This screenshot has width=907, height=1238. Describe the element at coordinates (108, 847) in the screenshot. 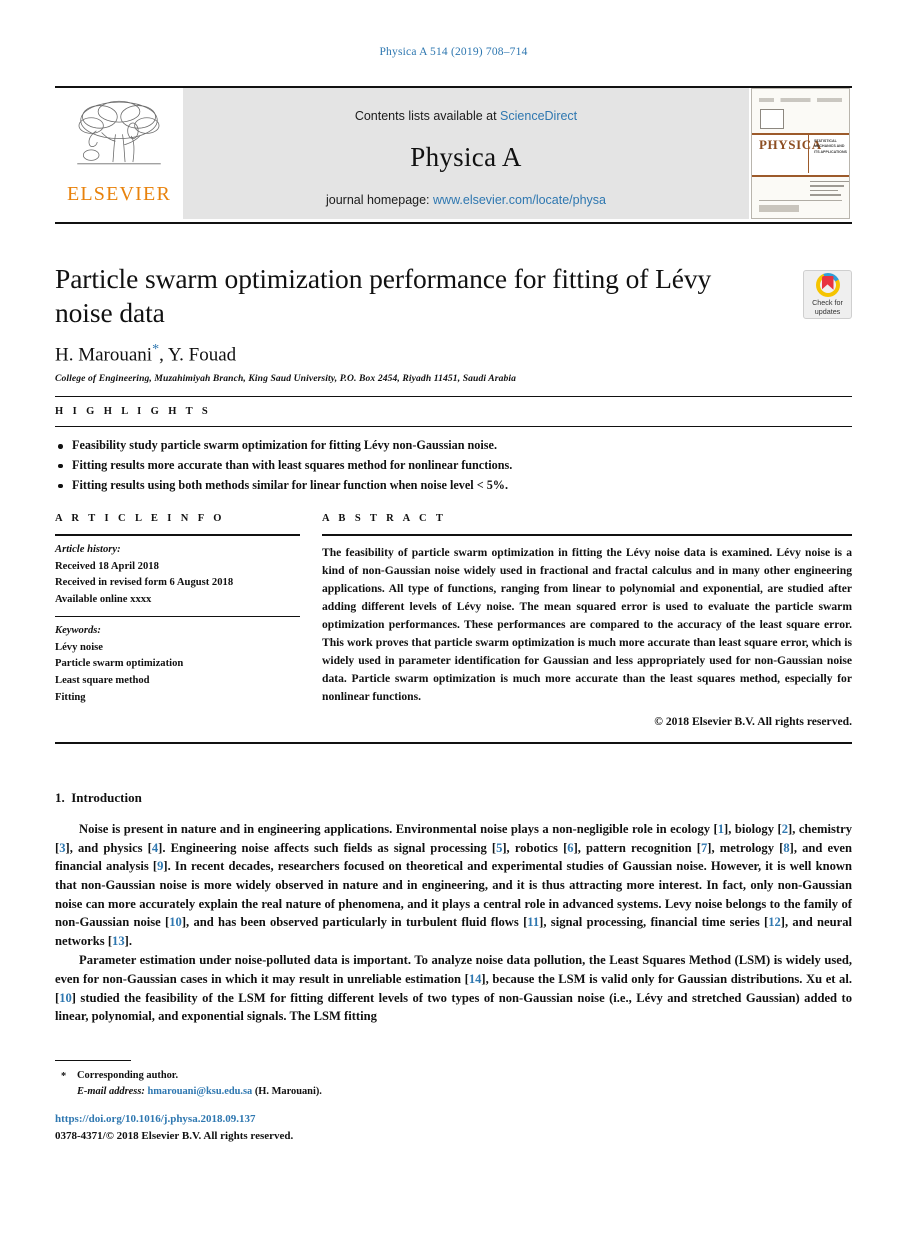

I see `text-run: ], and physics [` at that location.